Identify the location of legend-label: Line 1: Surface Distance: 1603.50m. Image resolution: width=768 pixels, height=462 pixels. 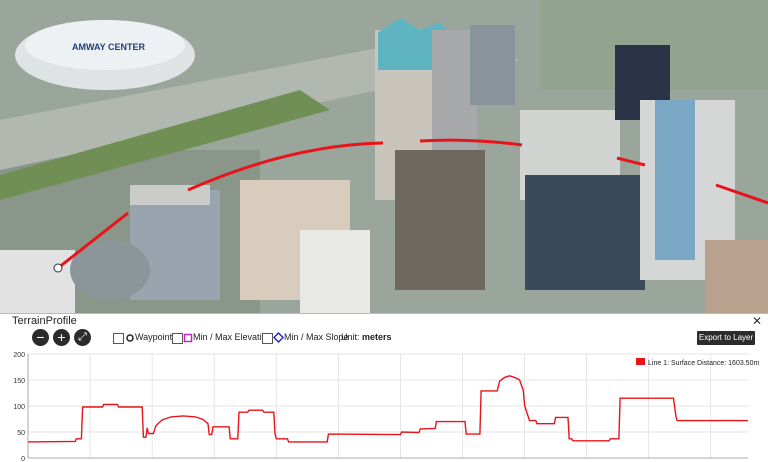
(703, 363).